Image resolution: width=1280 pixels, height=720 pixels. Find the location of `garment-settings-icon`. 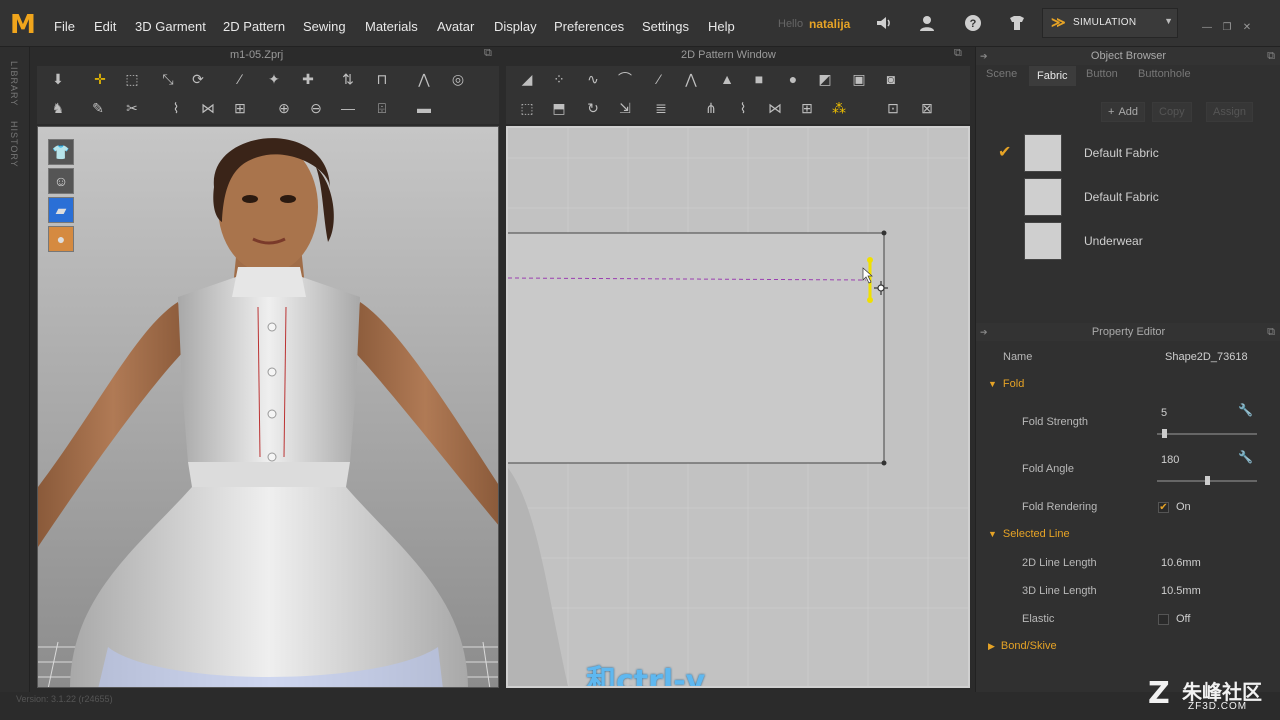

garment-settings-icon is located at coordinates (1017, 24).